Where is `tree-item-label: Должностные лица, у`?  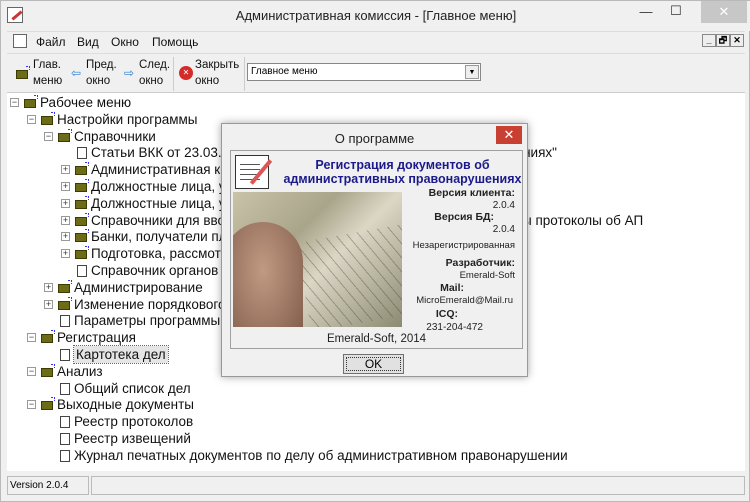
tree-item-label: Должностные лица, у is located at coordinates (158, 203).